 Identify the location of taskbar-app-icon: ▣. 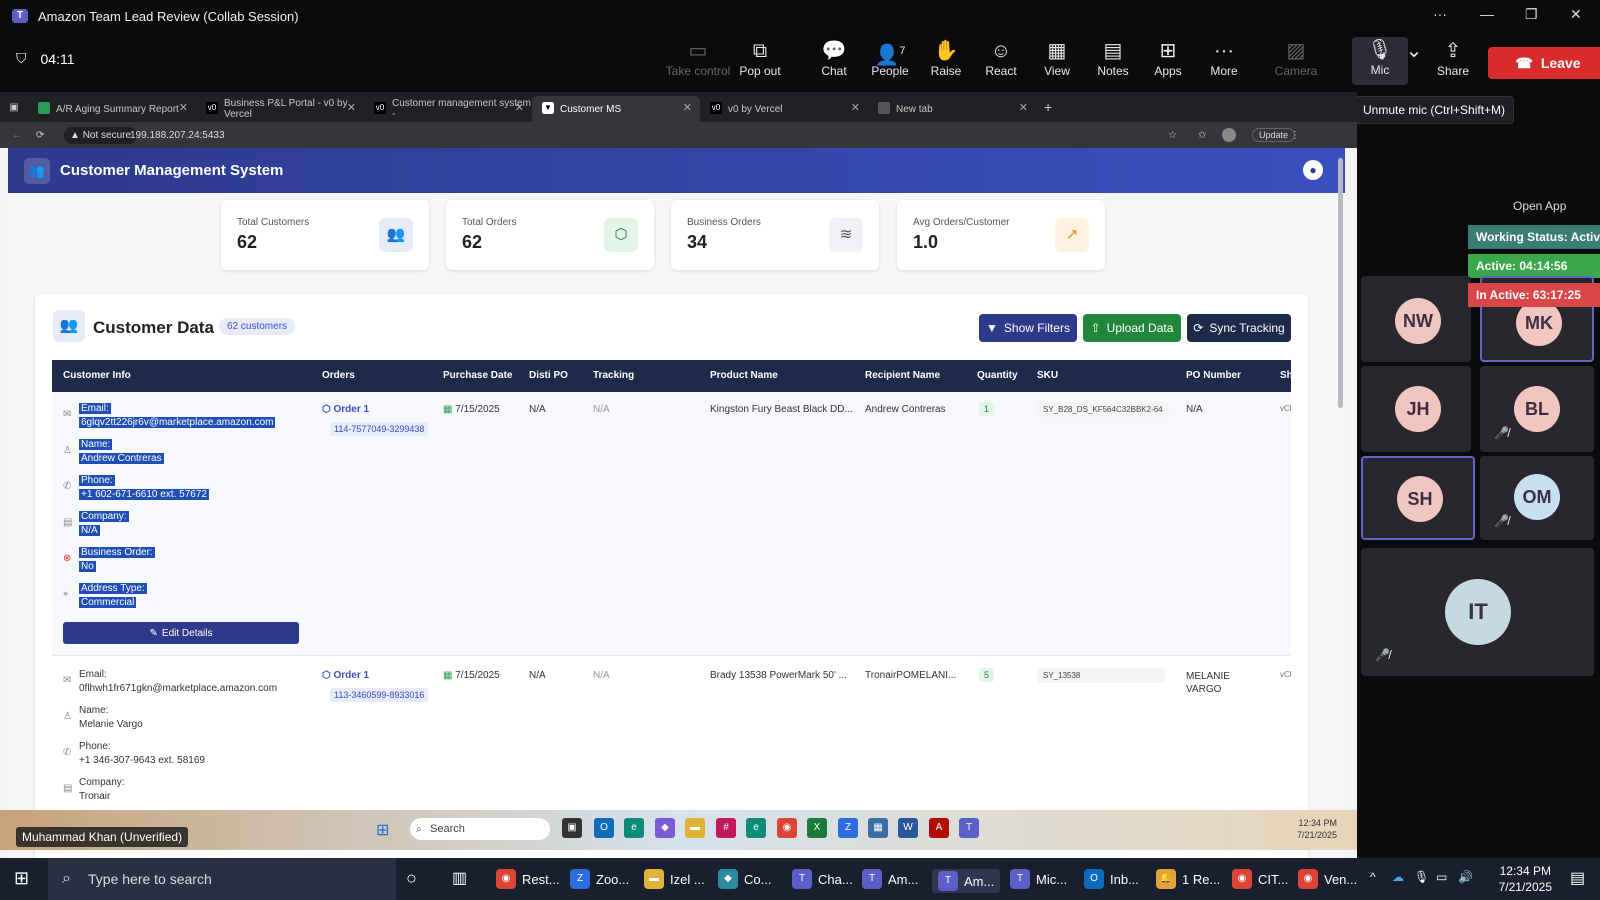
(572, 828).